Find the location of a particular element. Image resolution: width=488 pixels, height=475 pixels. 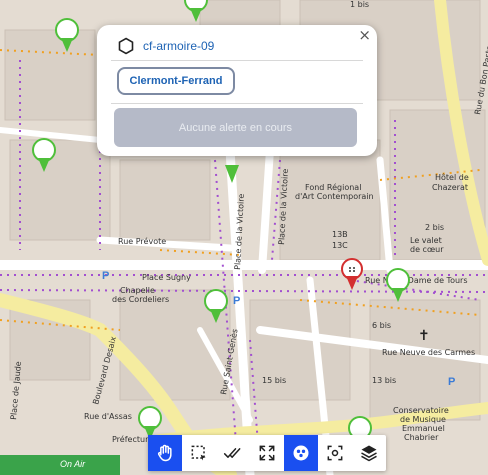

layers-button is located at coordinates (369, 453).